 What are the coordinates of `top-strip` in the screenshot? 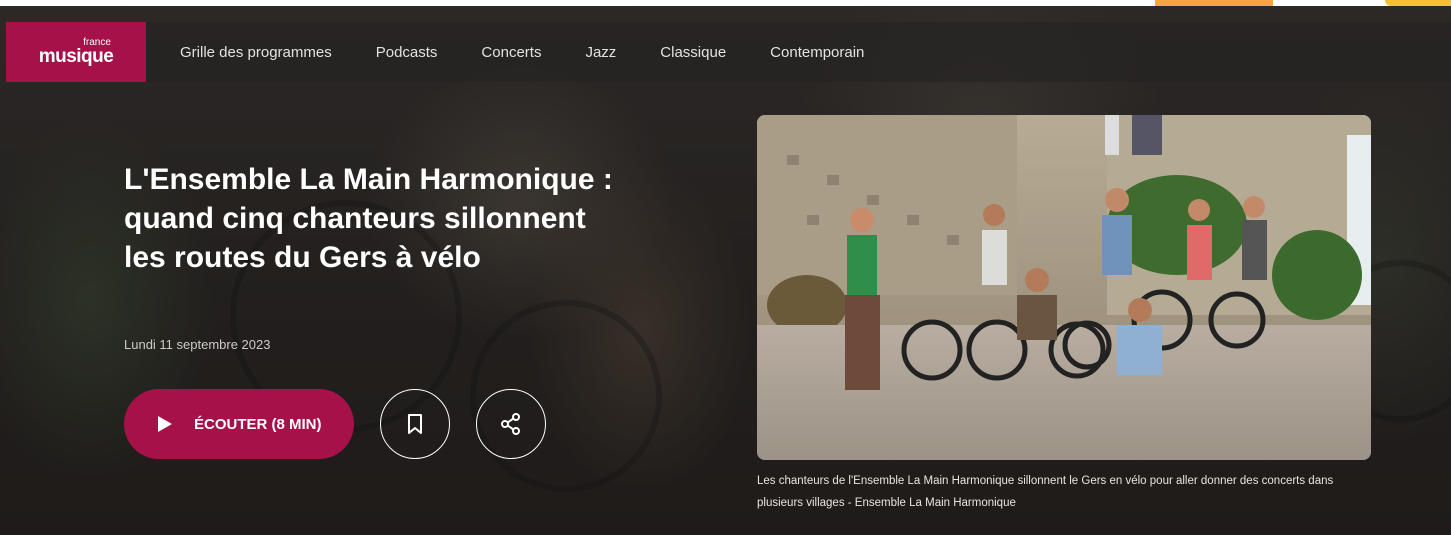 It's located at (725, 3).